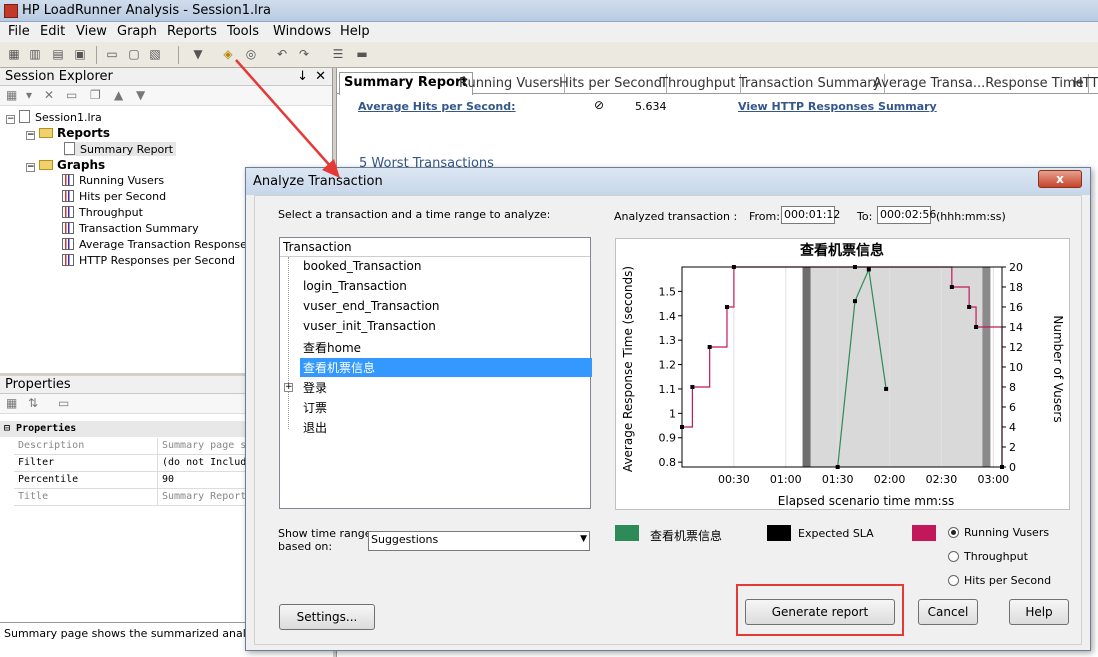 This screenshot has height=657, width=1098. I want to click on zoom-icon: ◎, so click(251, 54).